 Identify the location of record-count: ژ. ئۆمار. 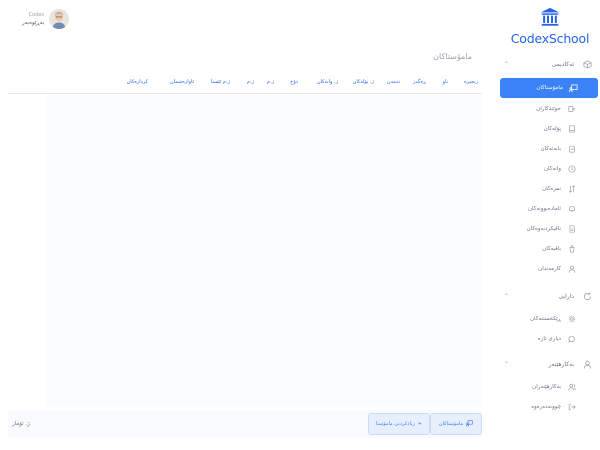
(21, 424).